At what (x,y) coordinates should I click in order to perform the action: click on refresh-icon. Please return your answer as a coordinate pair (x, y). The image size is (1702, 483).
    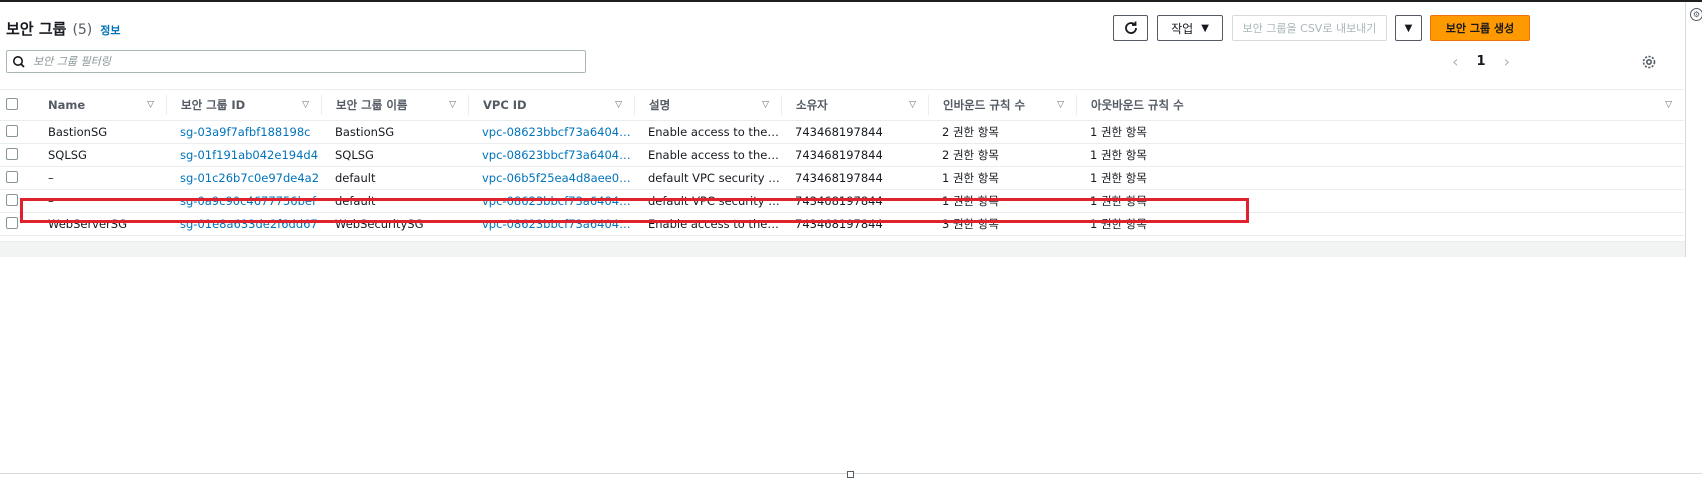
    Looking at the image, I should click on (1130, 27).